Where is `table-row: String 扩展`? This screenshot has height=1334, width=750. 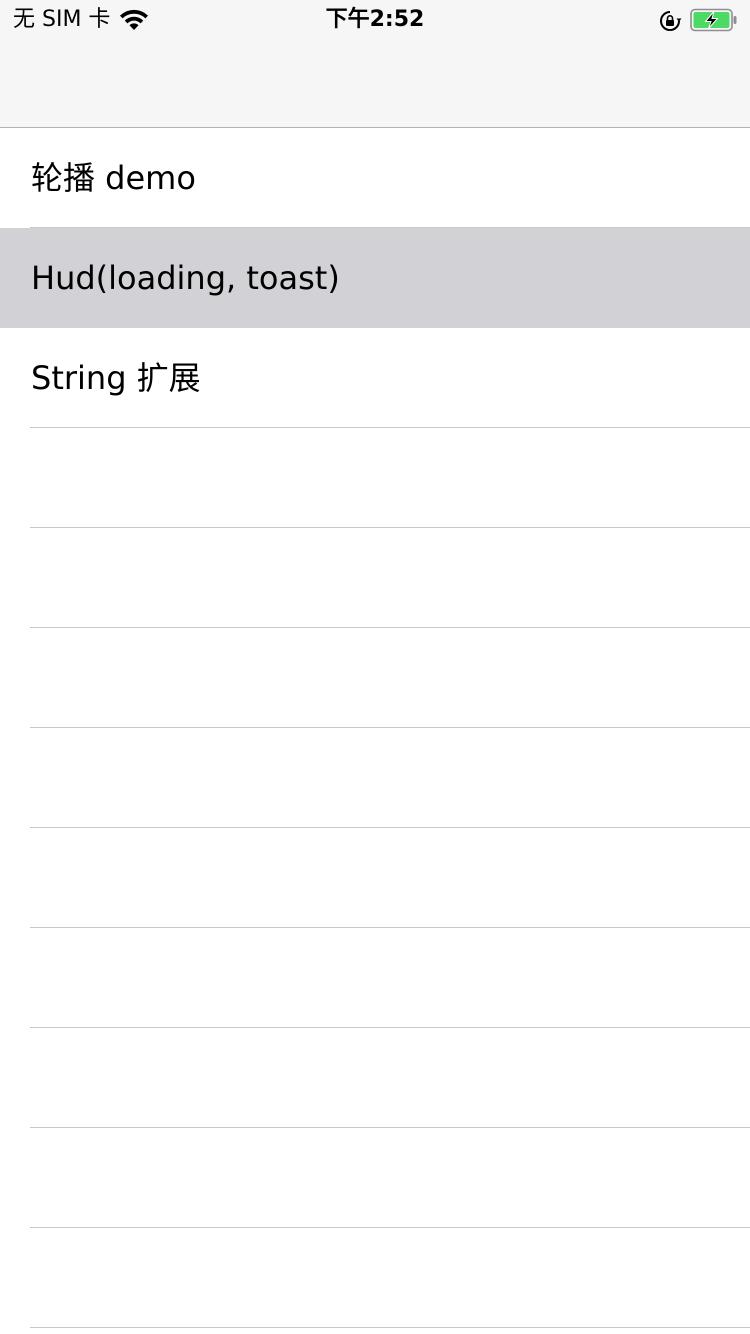 table-row: String 扩展 is located at coordinates (375, 378).